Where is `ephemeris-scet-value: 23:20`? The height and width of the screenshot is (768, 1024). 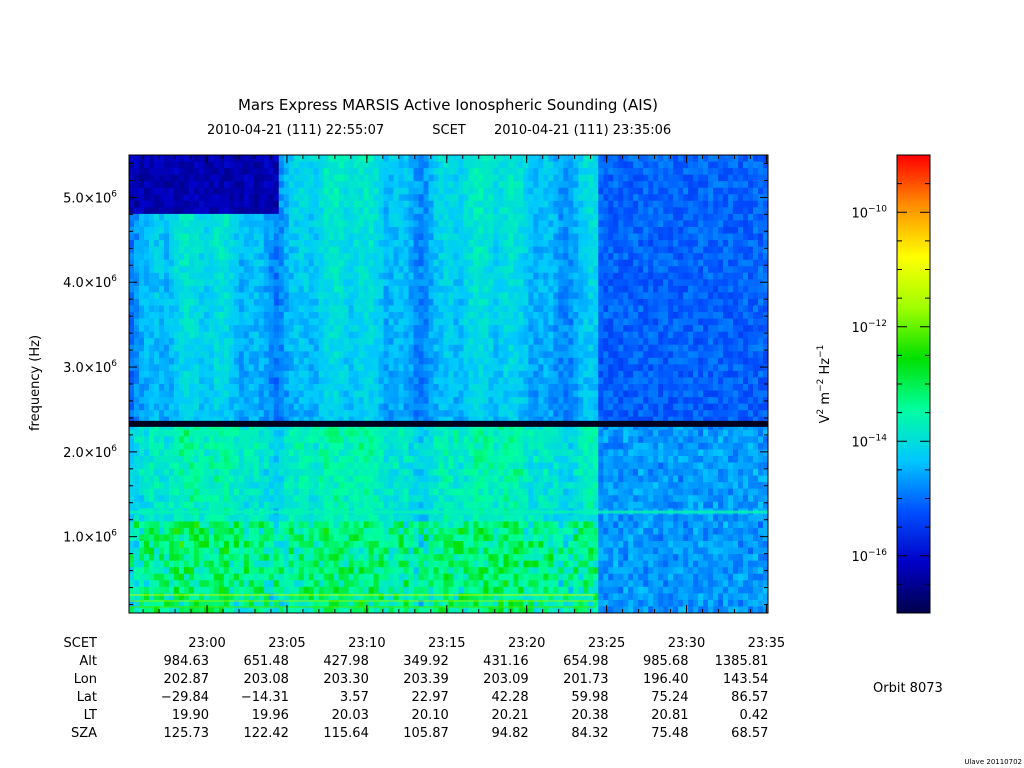
ephemeris-scet-value: 23:20 is located at coordinates (526, 643).